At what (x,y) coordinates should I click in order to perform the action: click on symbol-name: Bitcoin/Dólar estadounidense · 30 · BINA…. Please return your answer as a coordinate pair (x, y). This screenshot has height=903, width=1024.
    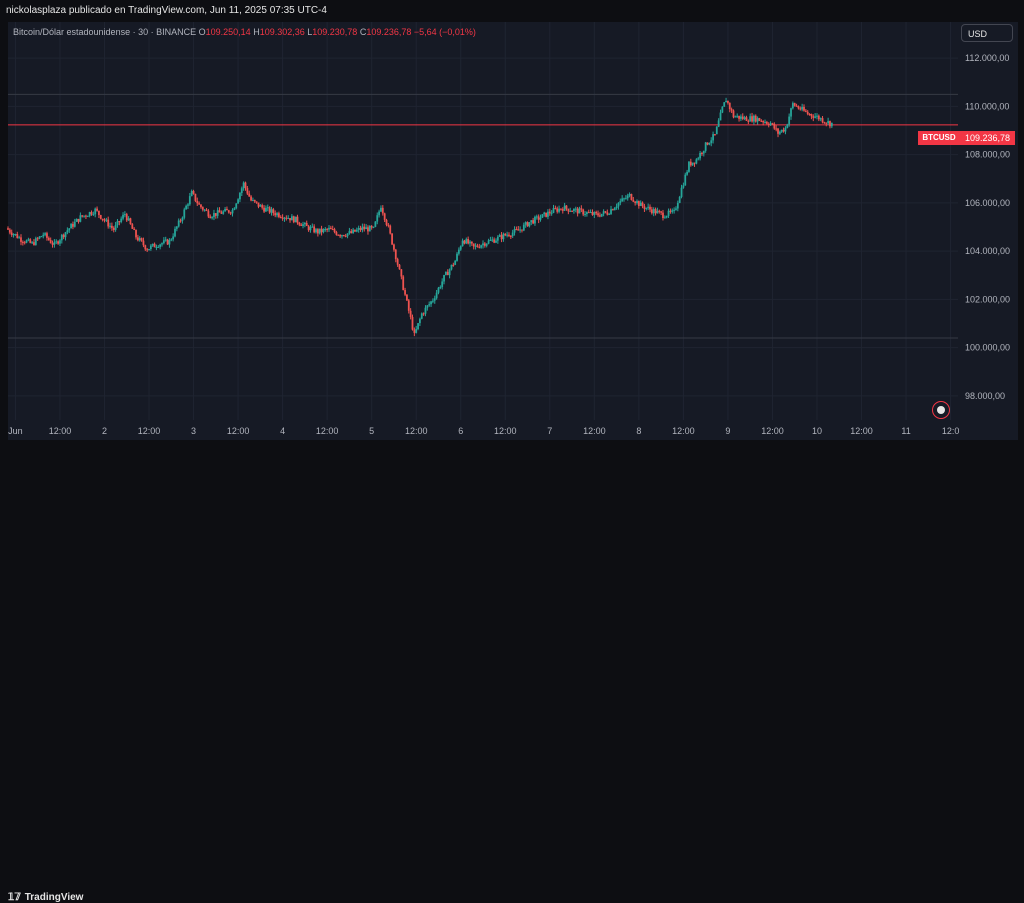
    Looking at the image, I should click on (104, 32).